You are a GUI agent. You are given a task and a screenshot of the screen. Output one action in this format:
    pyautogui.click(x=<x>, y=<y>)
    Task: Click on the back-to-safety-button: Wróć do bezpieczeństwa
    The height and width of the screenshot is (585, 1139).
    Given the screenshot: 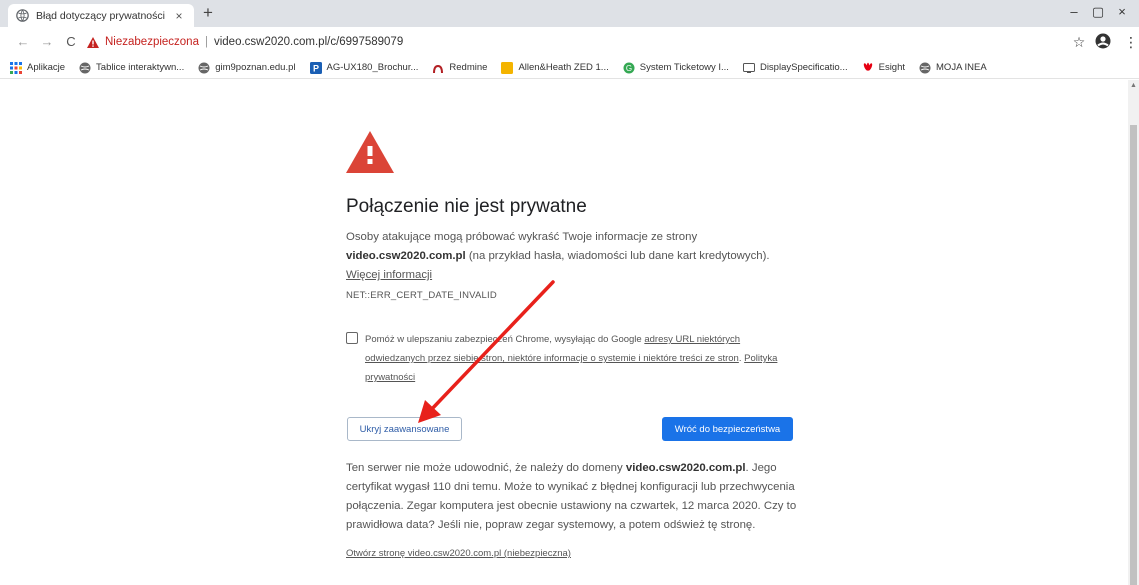 What is the action you would take?
    pyautogui.click(x=727, y=429)
    